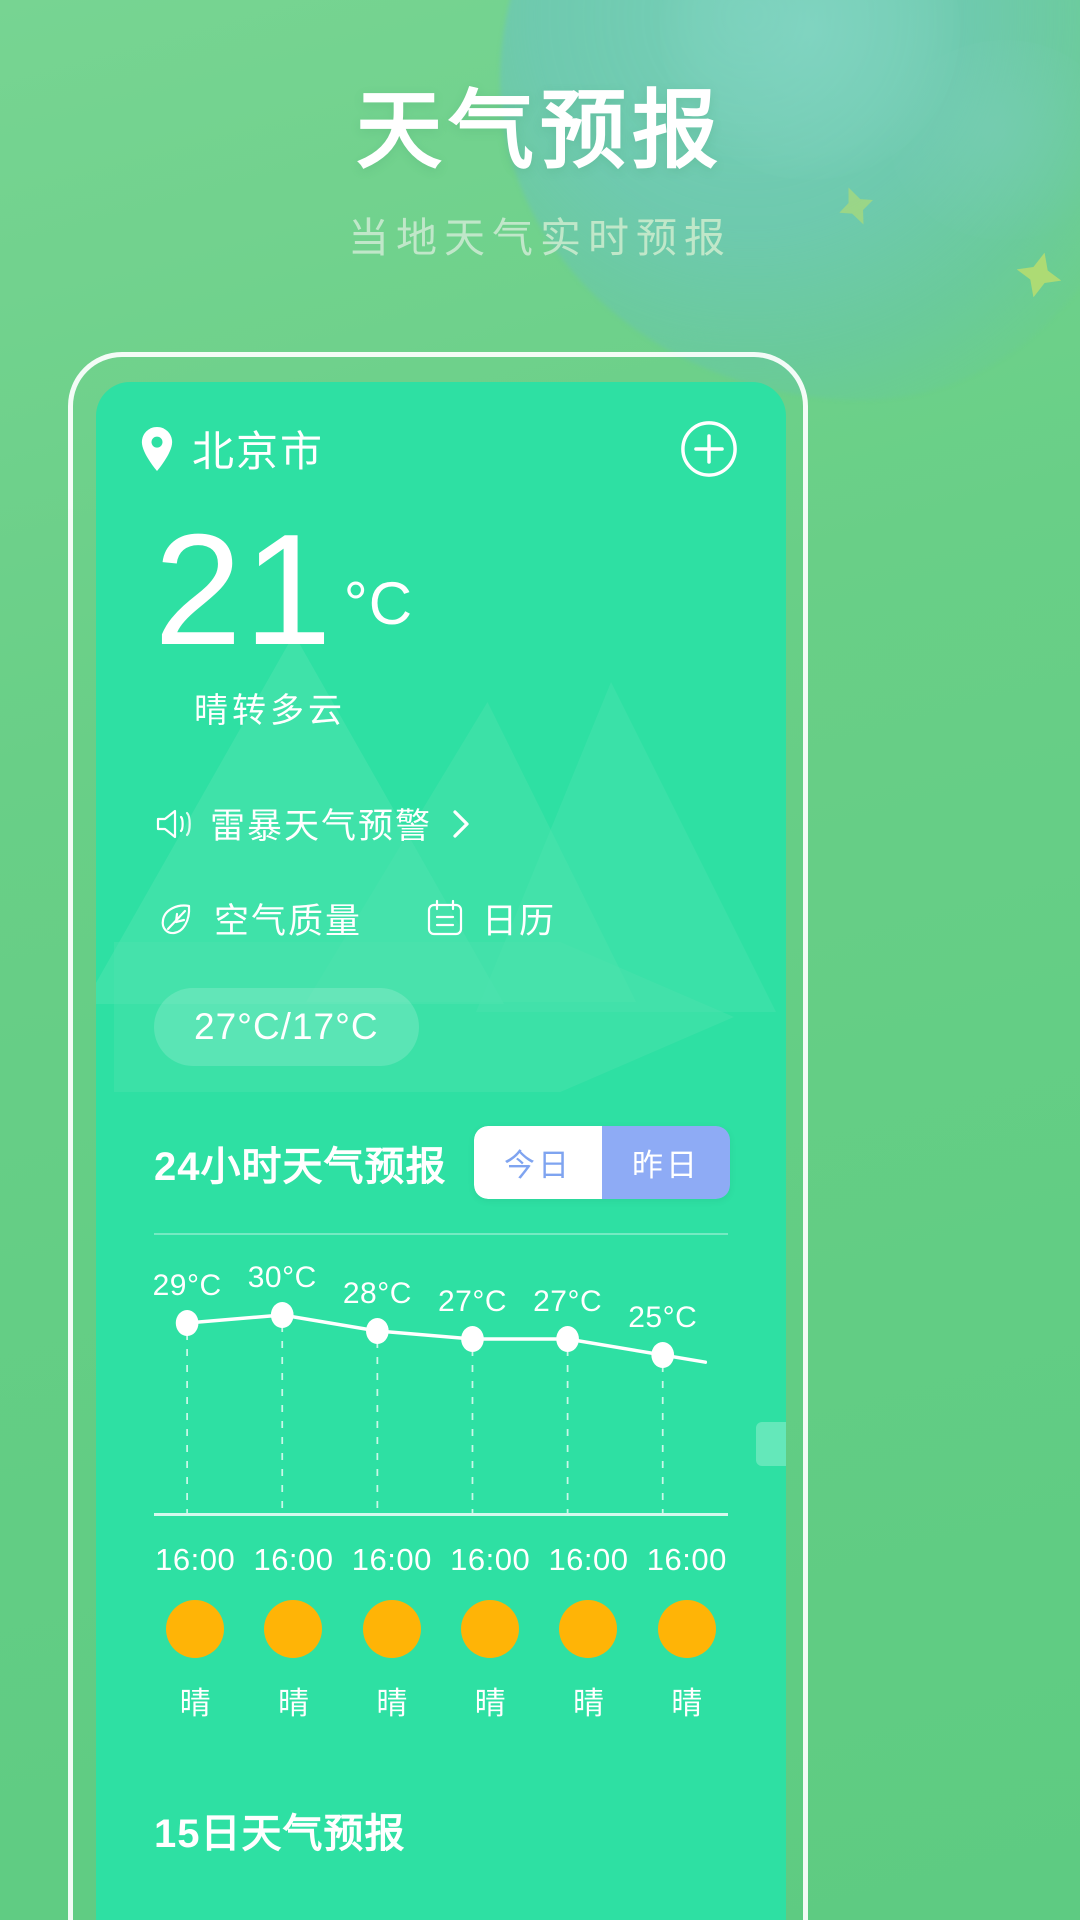 Image resolution: width=1080 pixels, height=1920 pixels. What do you see at coordinates (300, 1166) in the screenshot?
I see `hourly-forecast-title: 24小时天气预报` at bounding box center [300, 1166].